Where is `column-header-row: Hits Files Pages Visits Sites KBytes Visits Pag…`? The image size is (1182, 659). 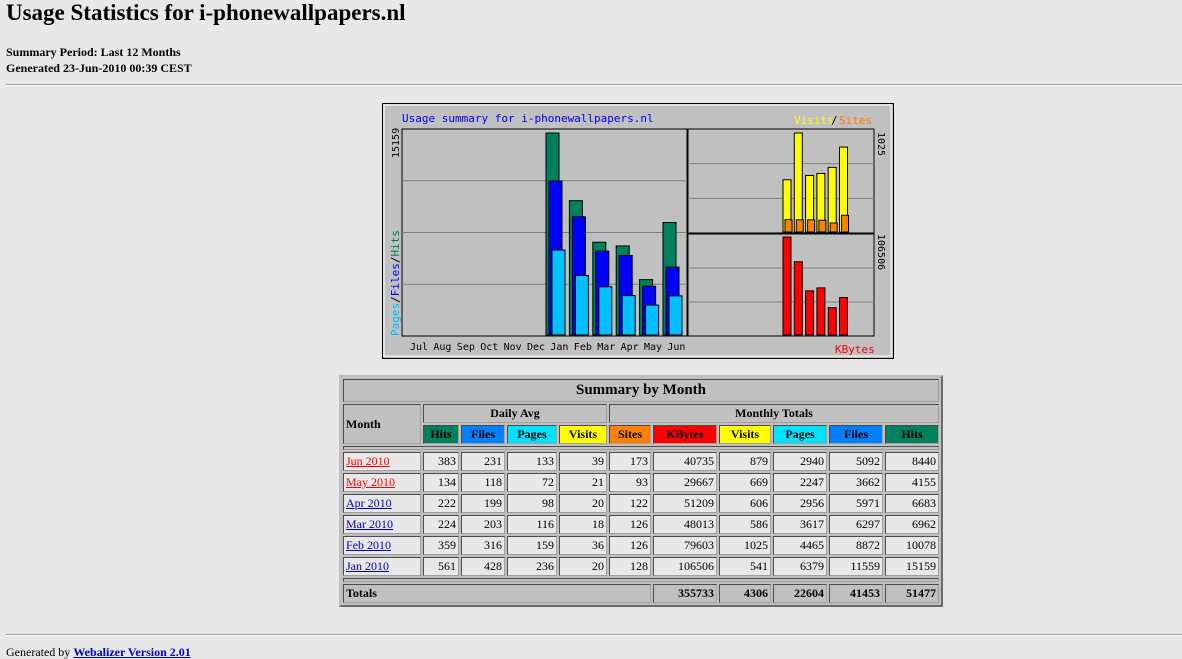
column-header-row: Hits Files Pages Visits Sites KBytes Visits Pag… is located at coordinates (641, 434).